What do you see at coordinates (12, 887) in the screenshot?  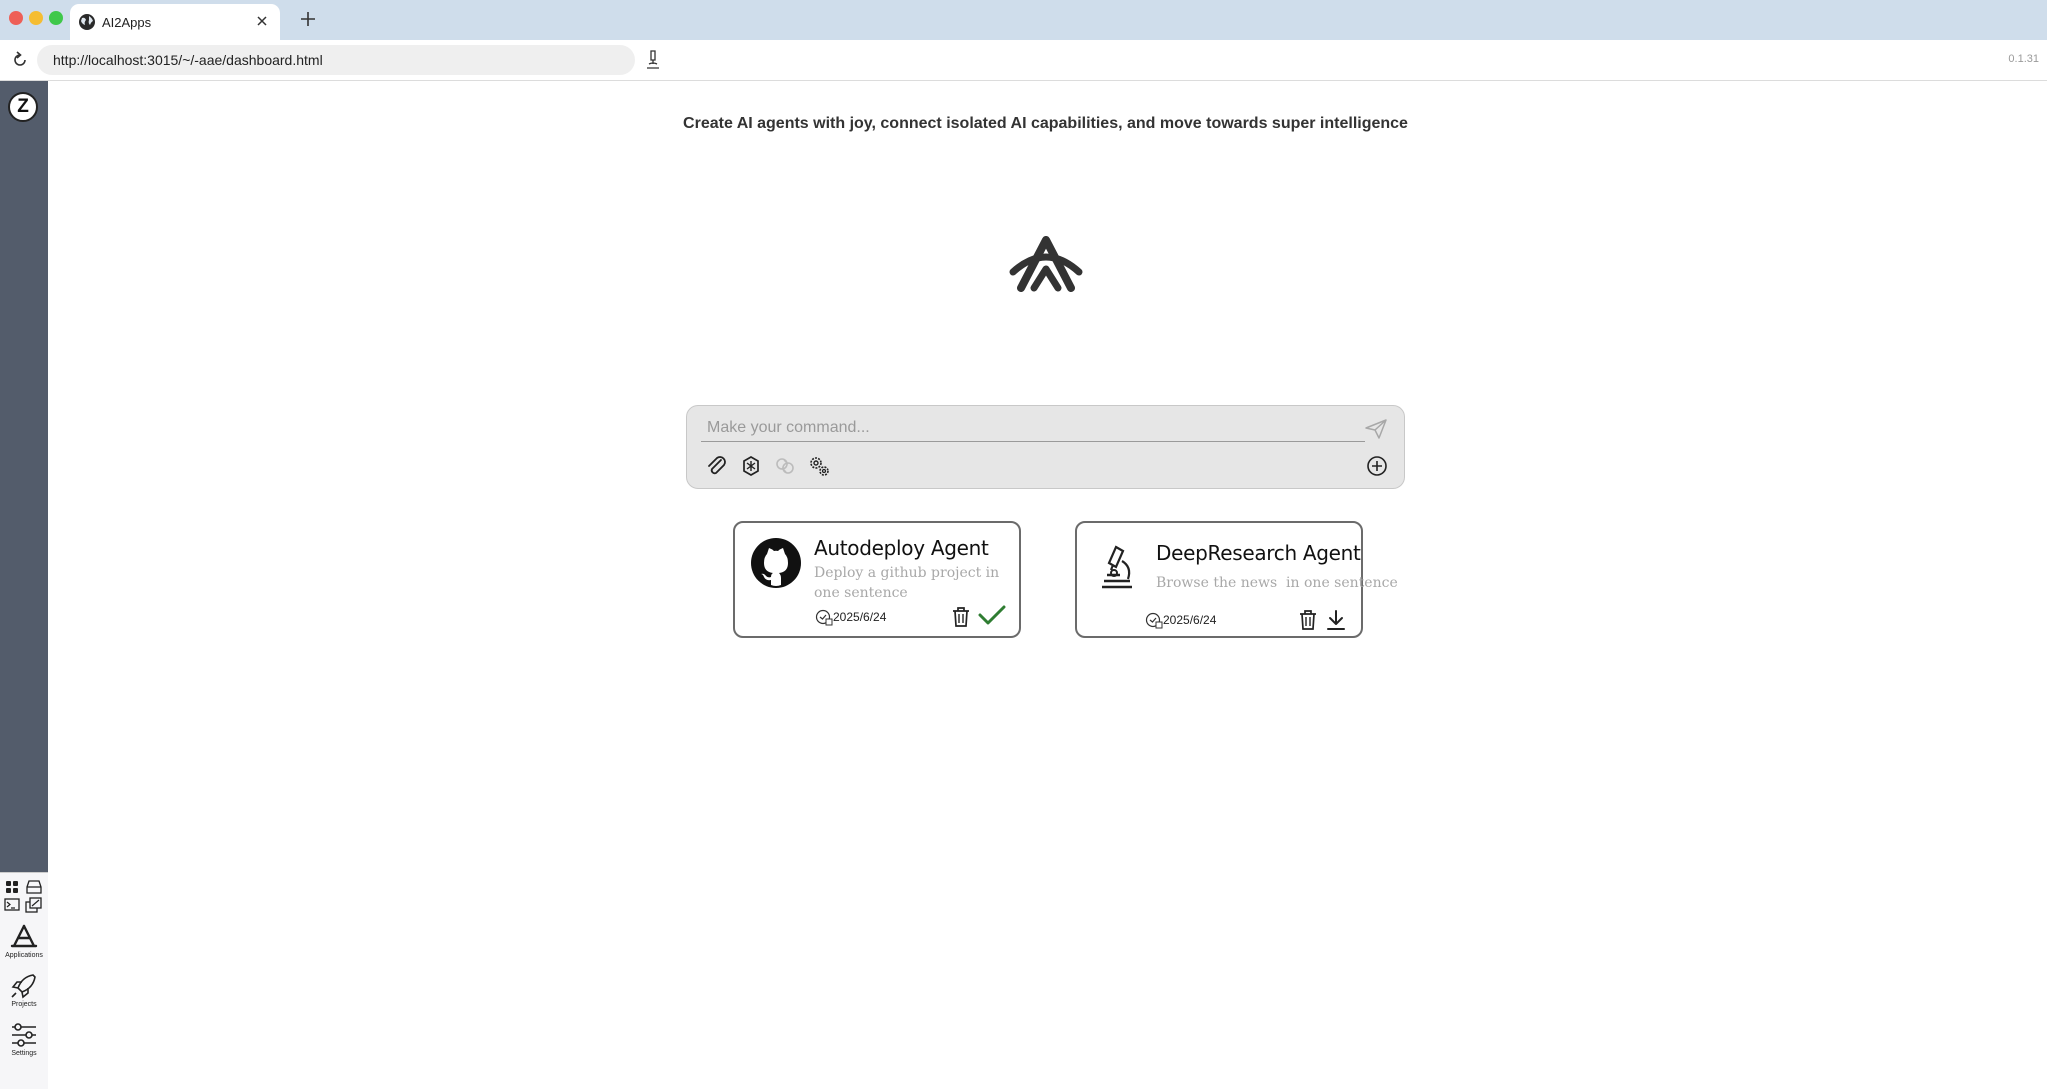 I see `dashboard-icon` at bounding box center [12, 887].